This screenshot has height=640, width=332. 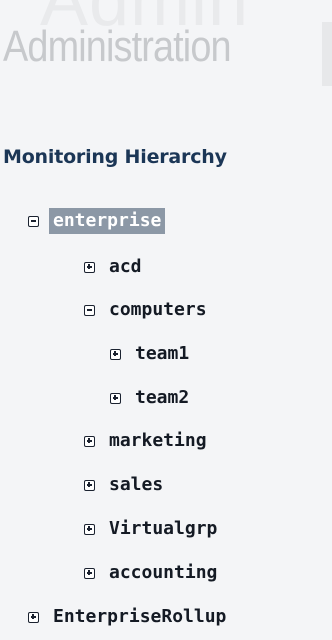 I want to click on tree-node-team1: team1, so click(x=151, y=354).